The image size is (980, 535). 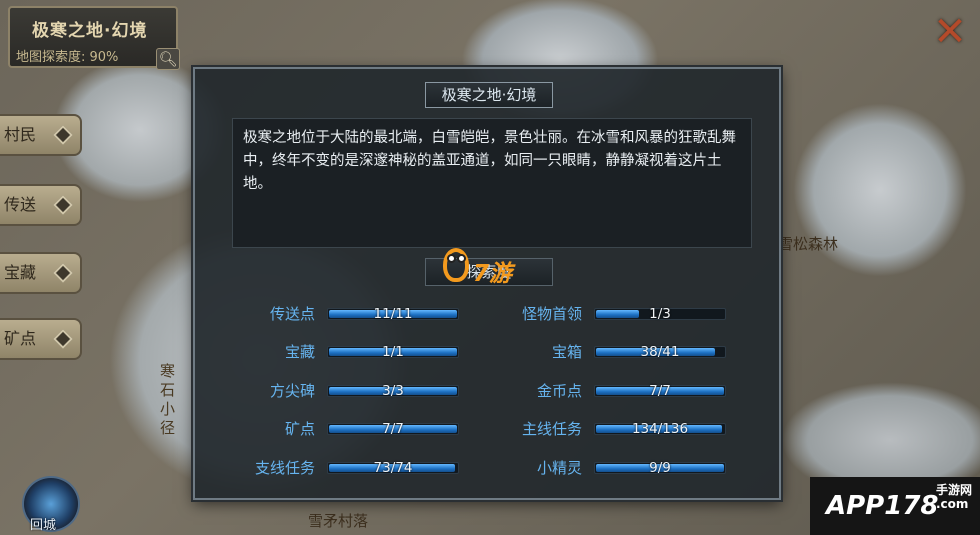 I want to click on side-tab-treasure: 宝藏, so click(x=41, y=273).